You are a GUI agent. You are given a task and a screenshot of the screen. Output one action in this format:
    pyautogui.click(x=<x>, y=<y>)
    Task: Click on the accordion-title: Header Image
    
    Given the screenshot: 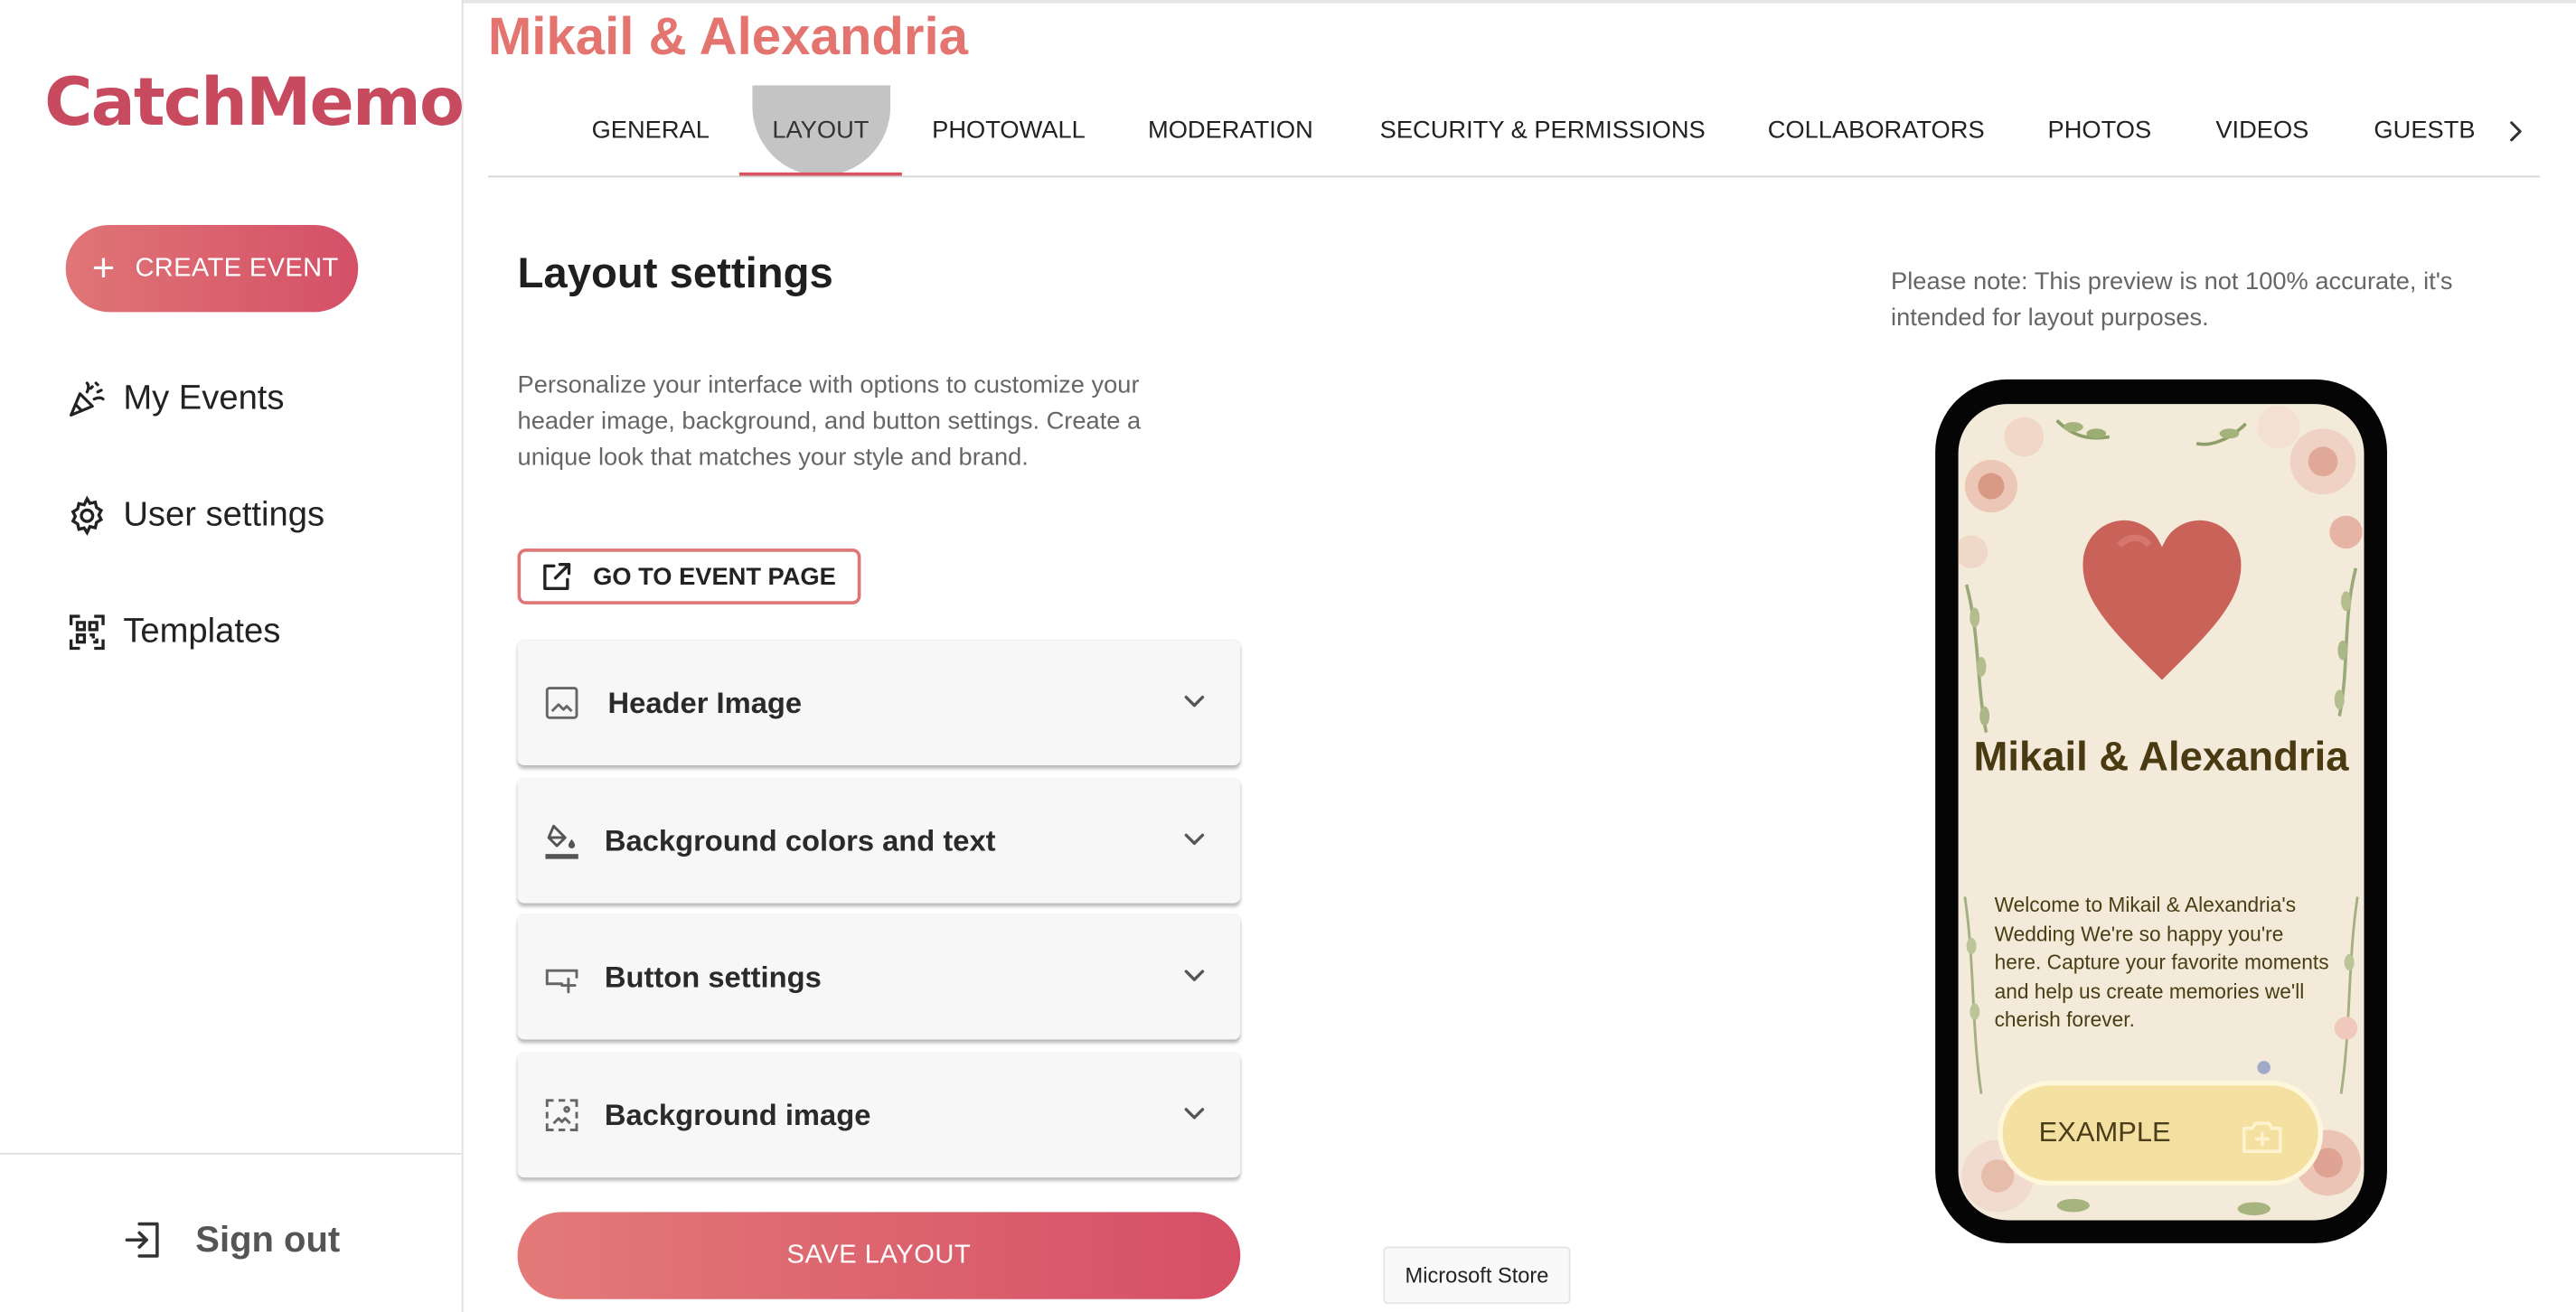 What is the action you would take?
    pyautogui.click(x=705, y=702)
    